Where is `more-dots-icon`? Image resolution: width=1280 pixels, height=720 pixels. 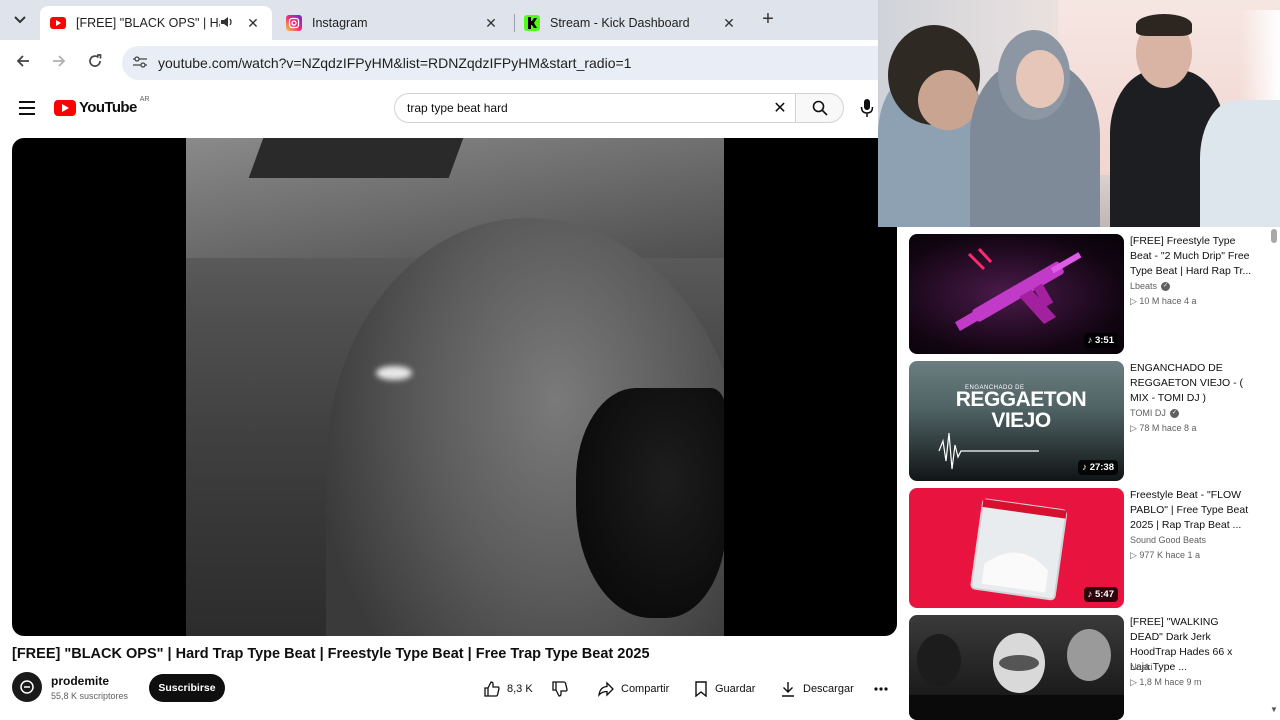
more-dots-icon is located at coordinates (881, 689).